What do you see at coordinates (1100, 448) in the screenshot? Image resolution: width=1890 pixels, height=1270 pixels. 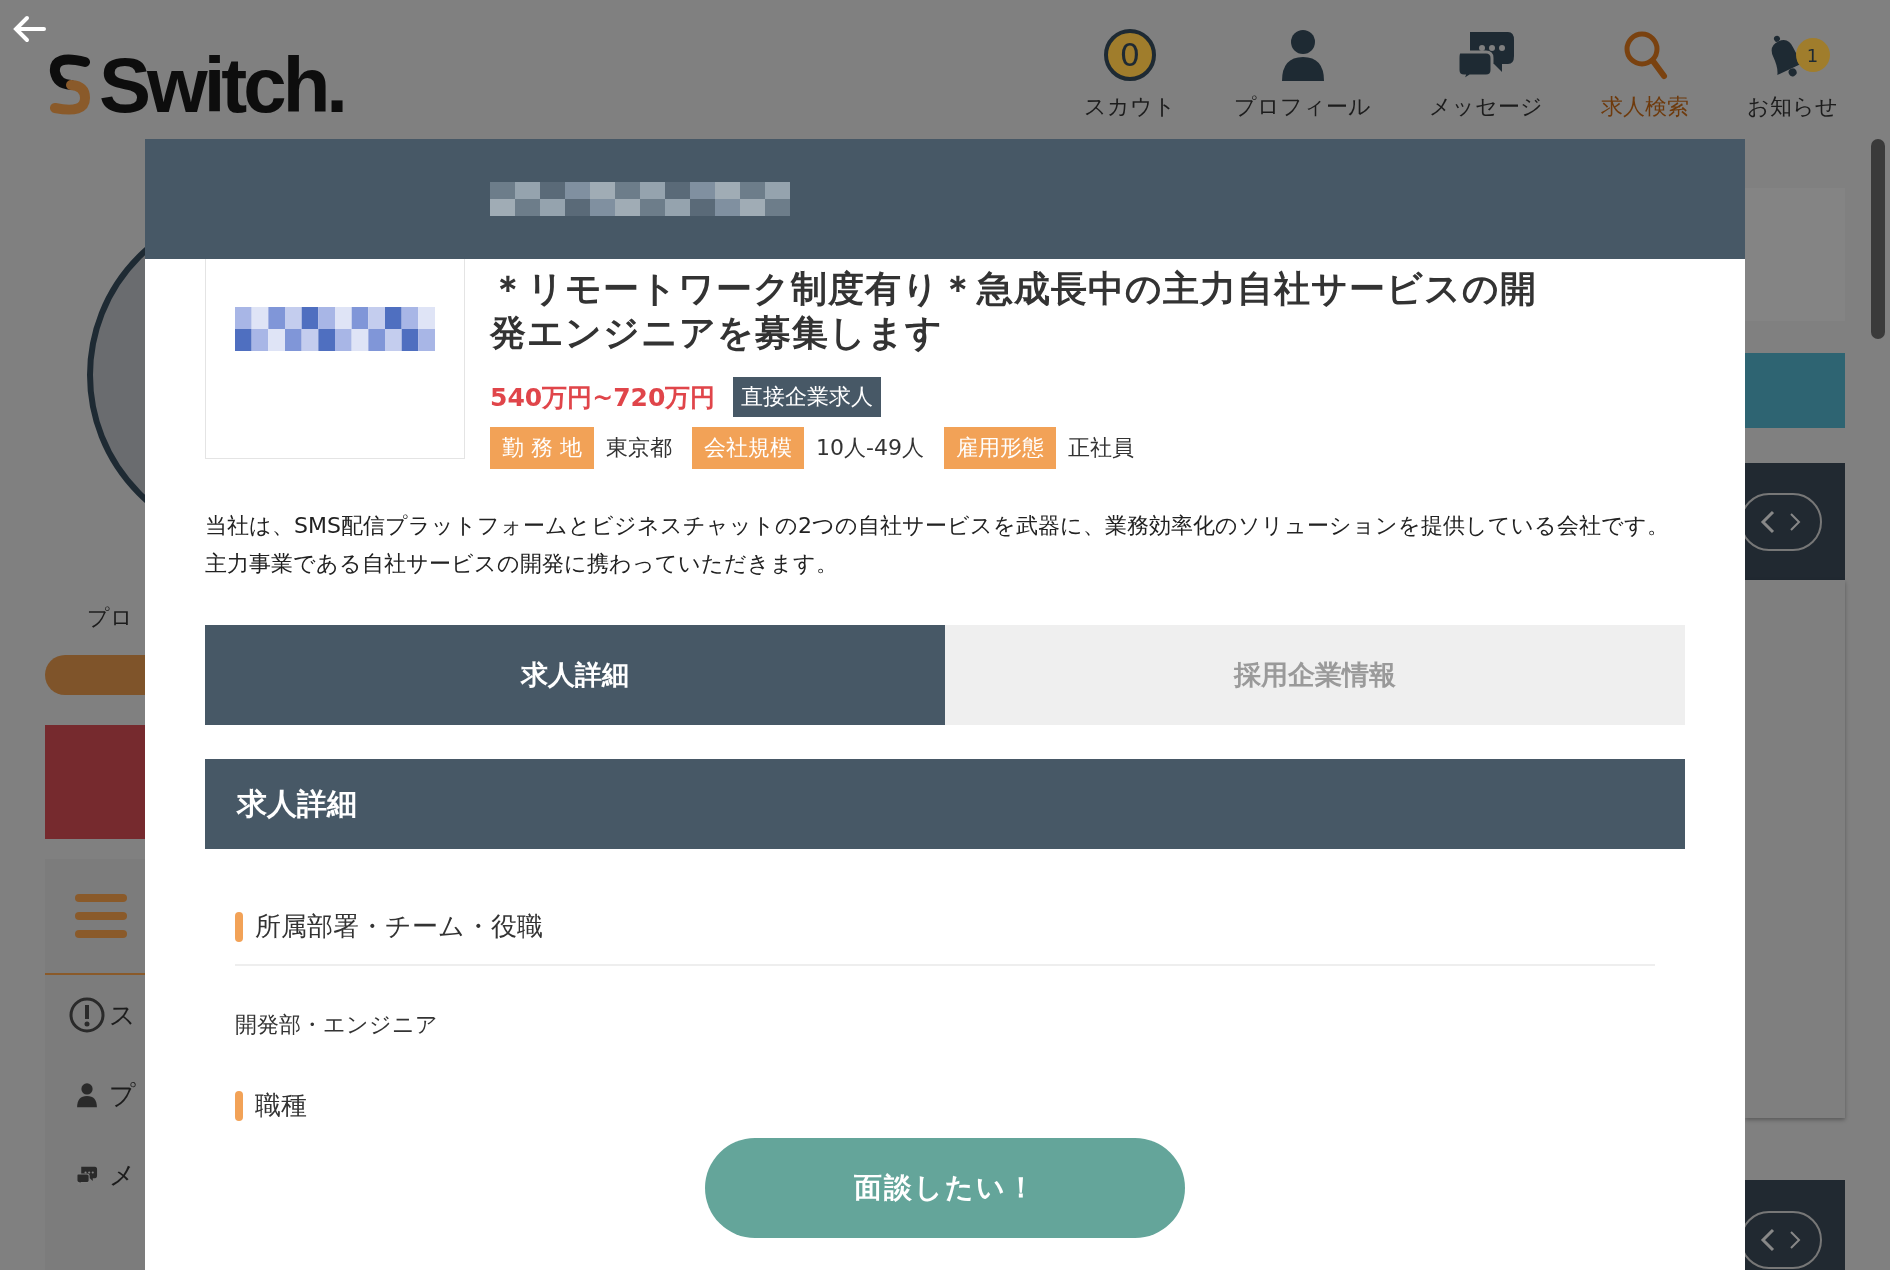 I see `tag-value: 正社員` at bounding box center [1100, 448].